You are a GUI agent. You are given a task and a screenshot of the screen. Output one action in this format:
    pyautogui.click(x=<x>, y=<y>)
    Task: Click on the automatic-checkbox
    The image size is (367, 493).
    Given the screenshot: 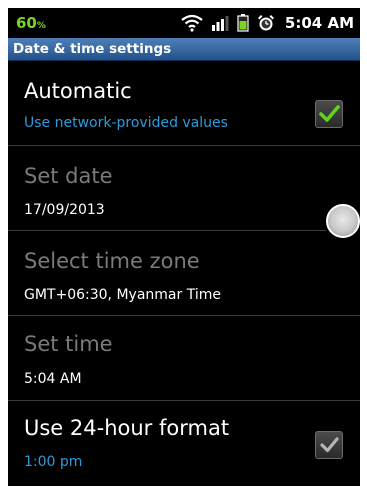 What is the action you would take?
    pyautogui.click(x=329, y=114)
    